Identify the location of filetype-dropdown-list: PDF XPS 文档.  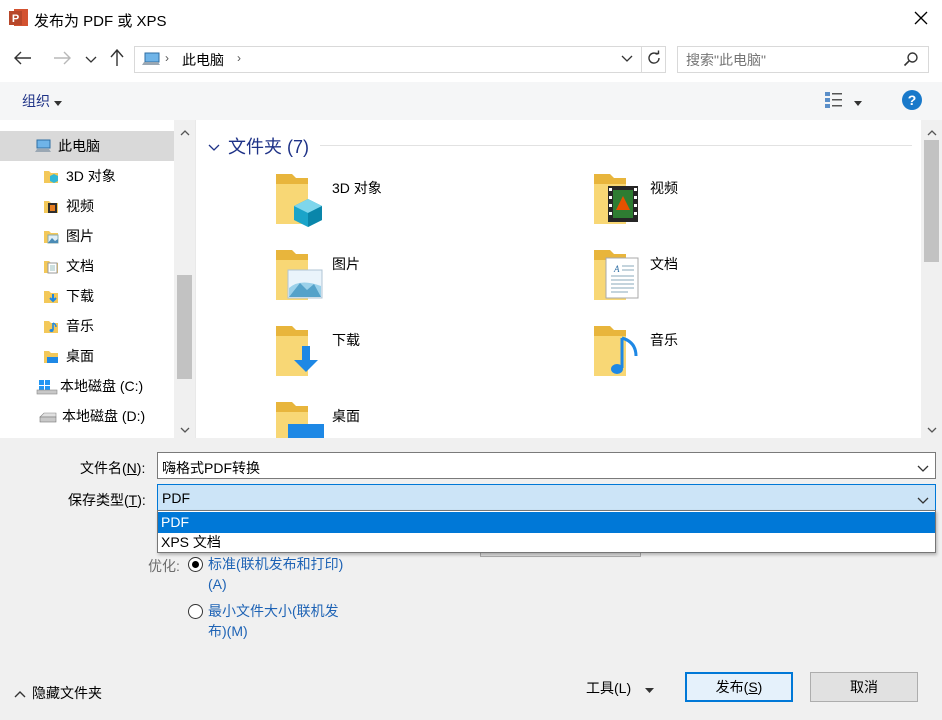
(546, 531).